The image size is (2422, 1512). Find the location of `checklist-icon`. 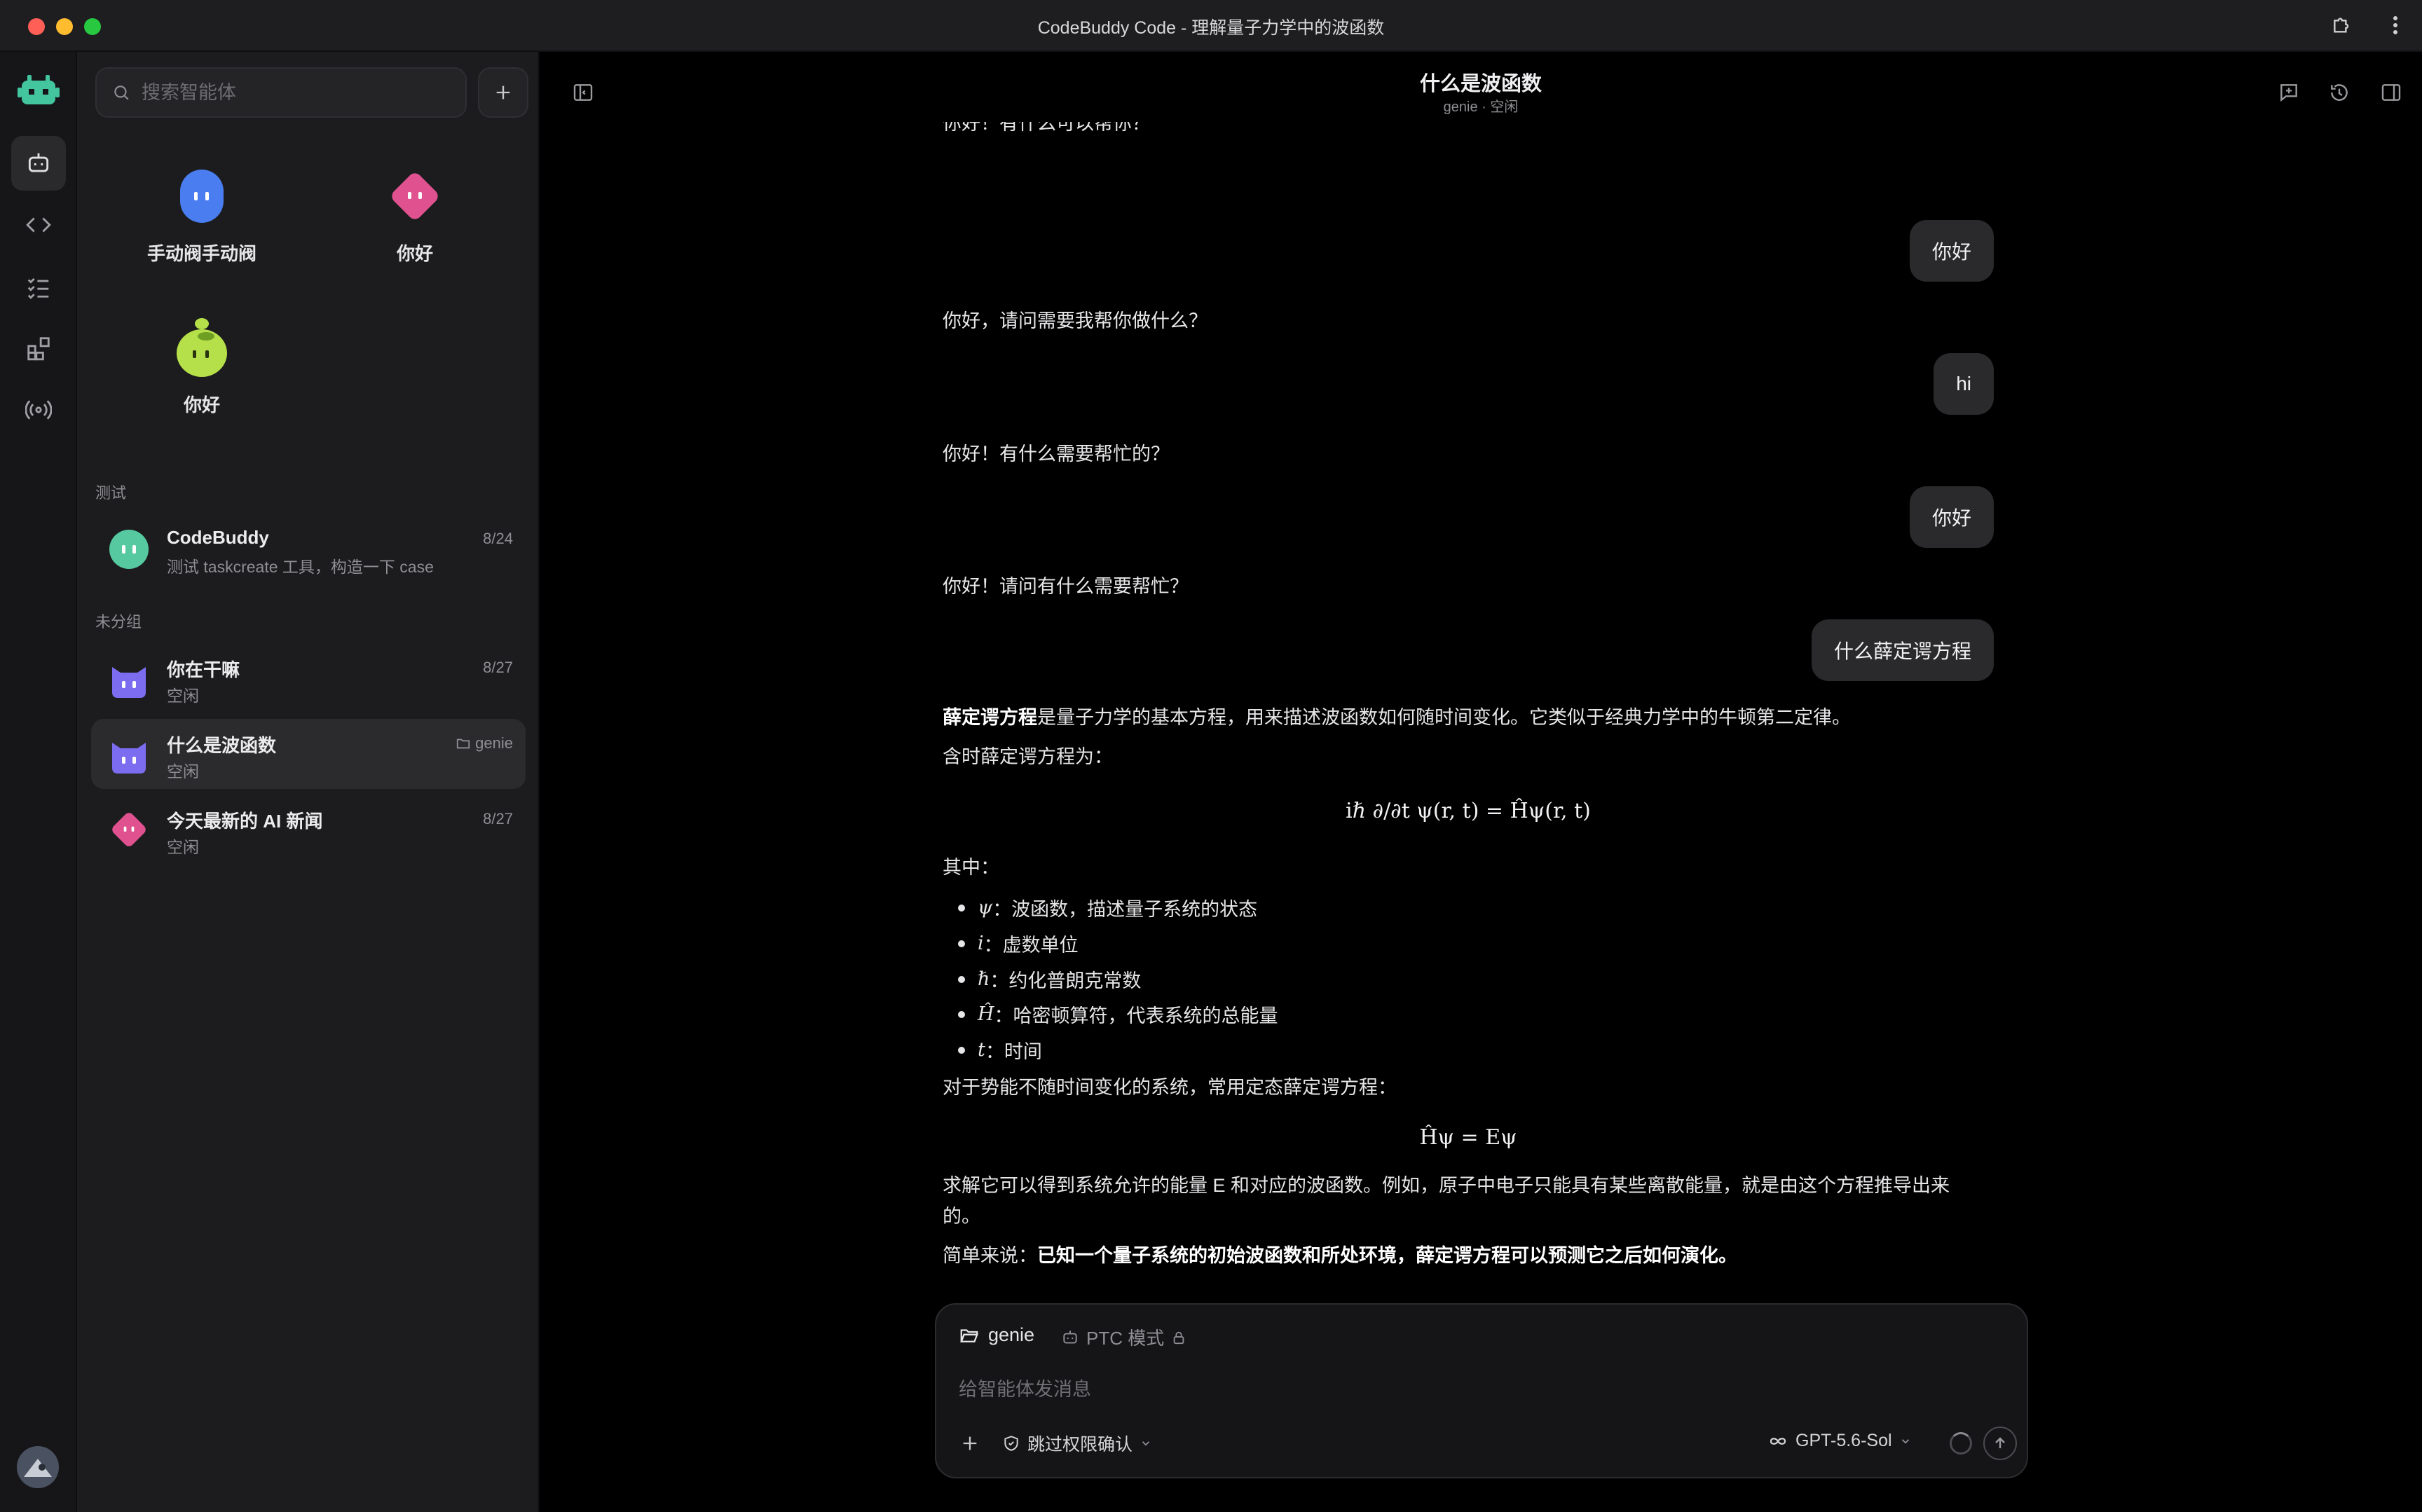

checklist-icon is located at coordinates (38, 288).